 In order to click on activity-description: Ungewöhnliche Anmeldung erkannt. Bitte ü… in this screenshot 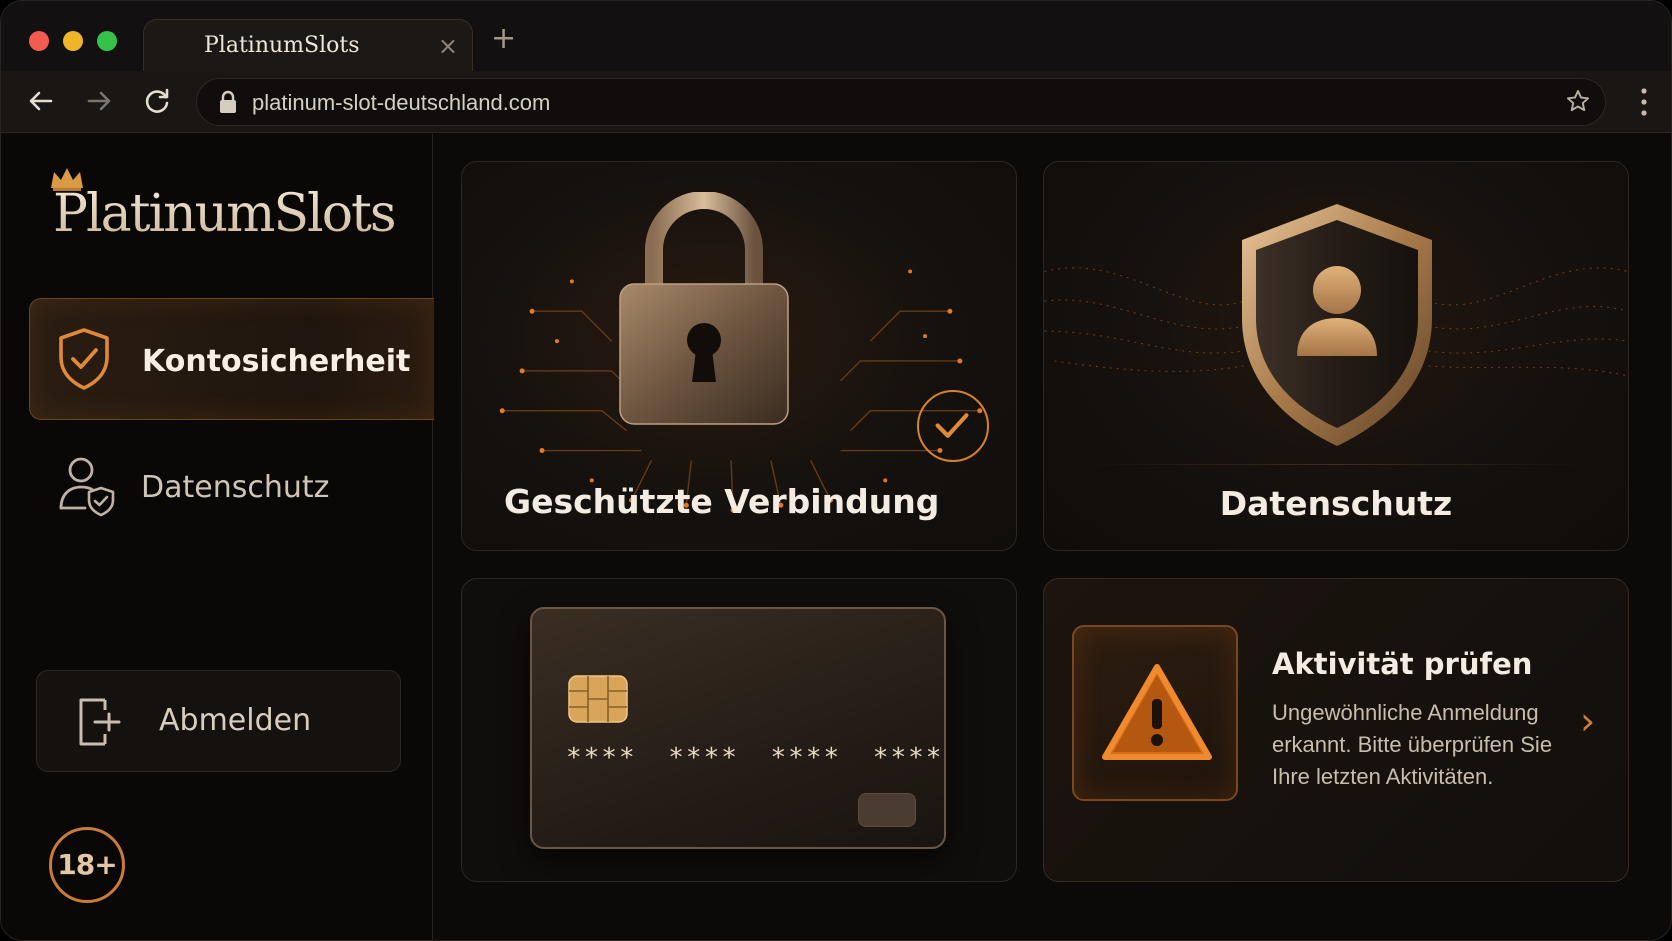, I will do `click(1412, 744)`.